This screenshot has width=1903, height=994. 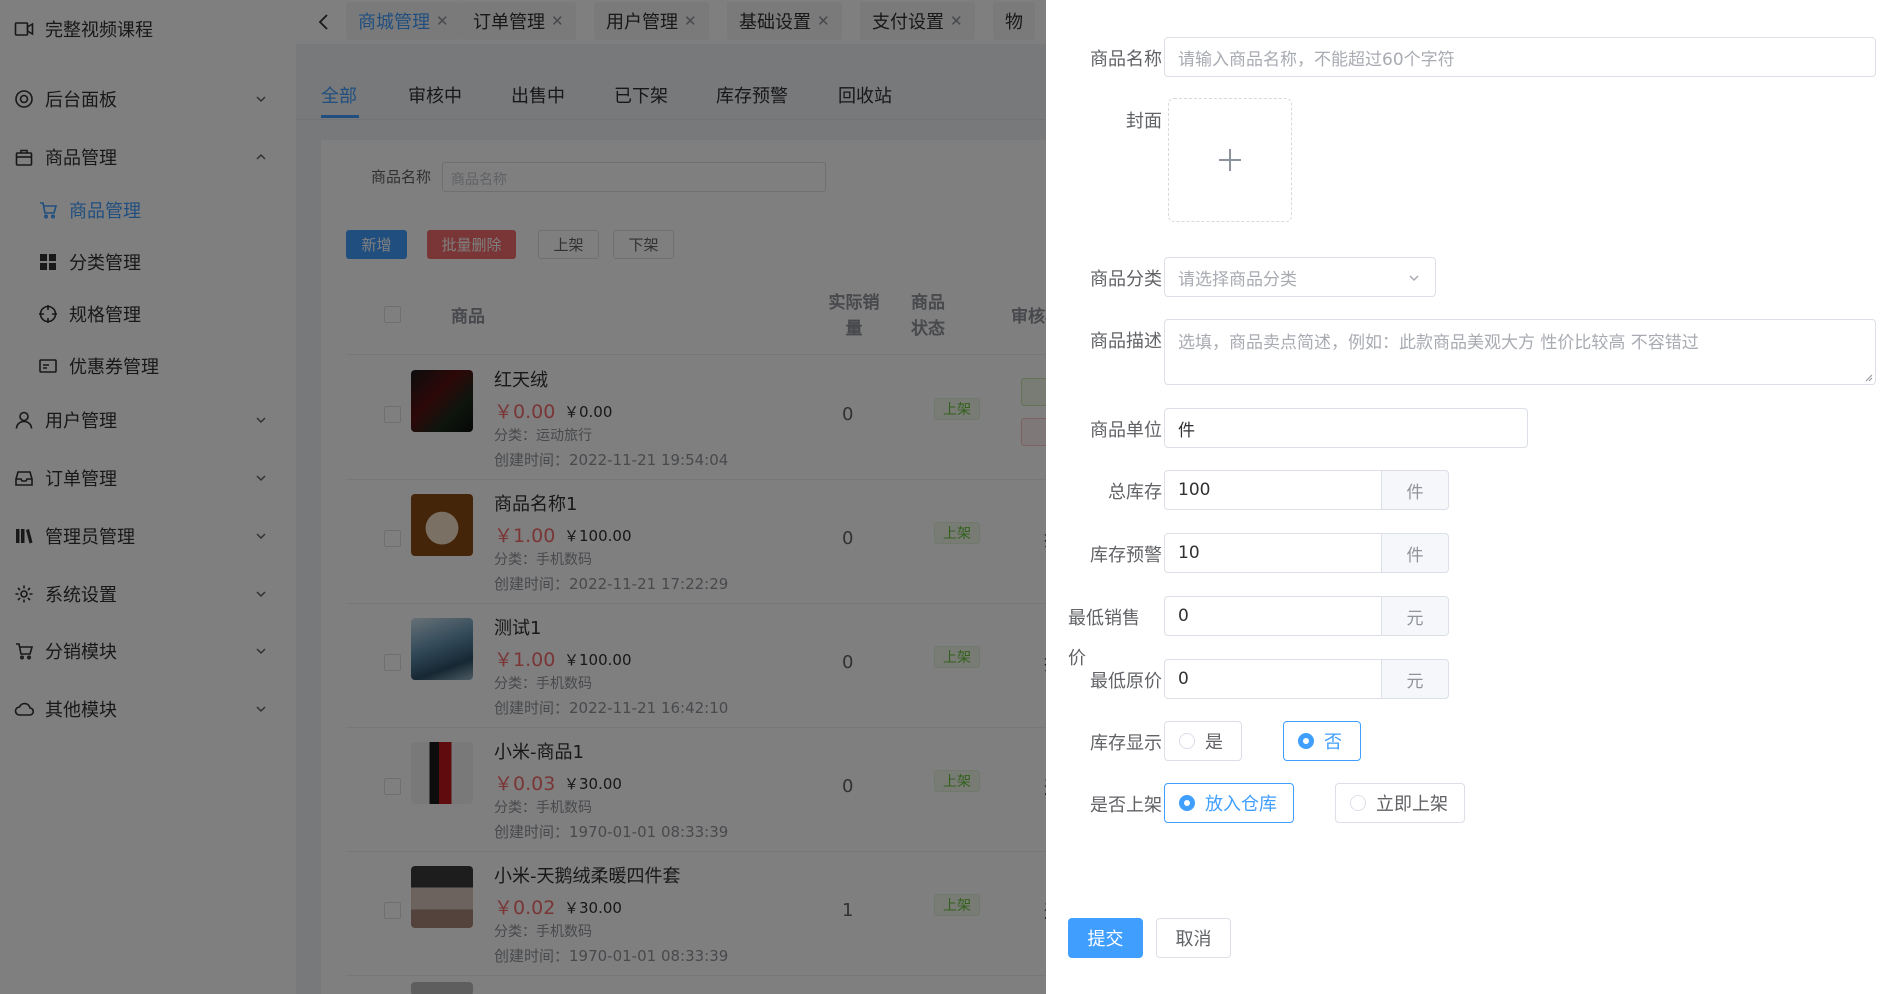 What do you see at coordinates (1193, 938) in the screenshot?
I see `cancel-button: 取消` at bounding box center [1193, 938].